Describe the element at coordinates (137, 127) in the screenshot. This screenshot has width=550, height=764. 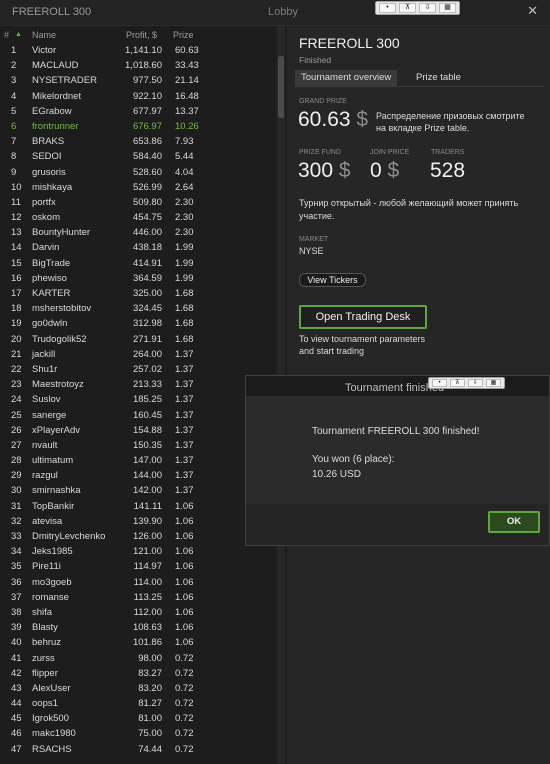
I see `table-row: 6 frontrunner 676.97 10.26` at that location.